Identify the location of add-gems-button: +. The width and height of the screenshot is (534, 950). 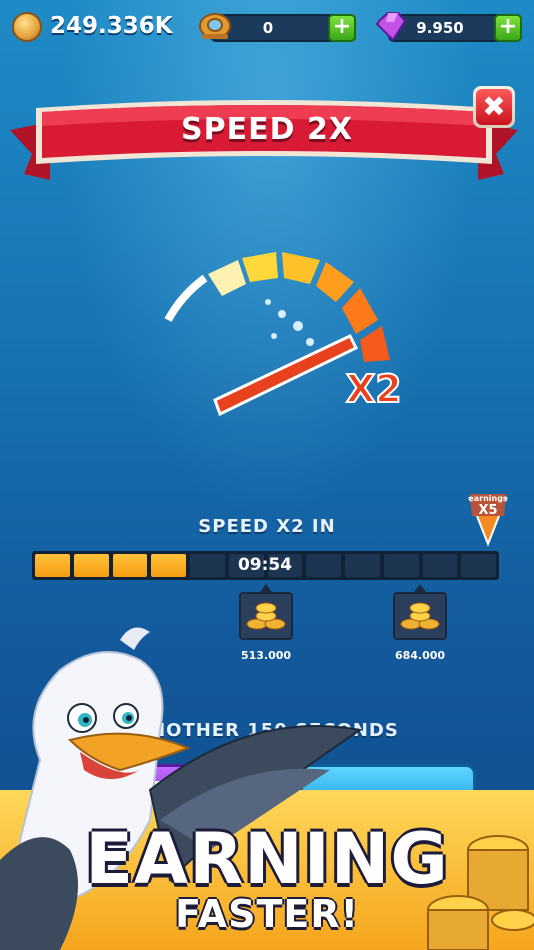
(508, 28).